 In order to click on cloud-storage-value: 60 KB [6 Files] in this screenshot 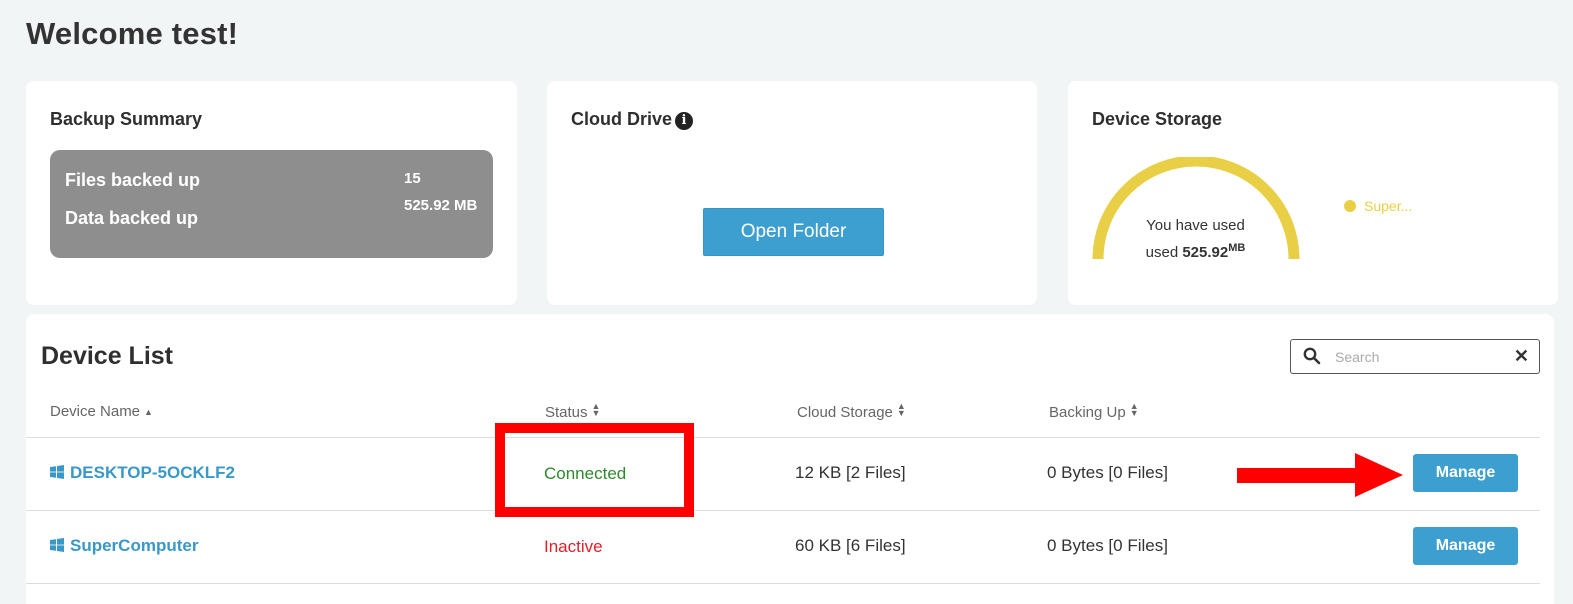, I will do `click(850, 545)`.